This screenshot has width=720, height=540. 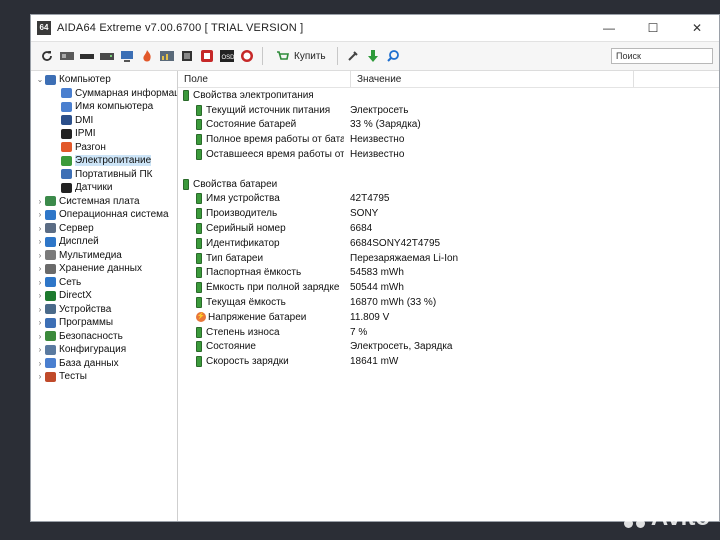 What do you see at coordinates (448, 317) in the screenshot?
I see `table-row: ⚡ Напряжение батареи 11.809 V` at bounding box center [448, 317].